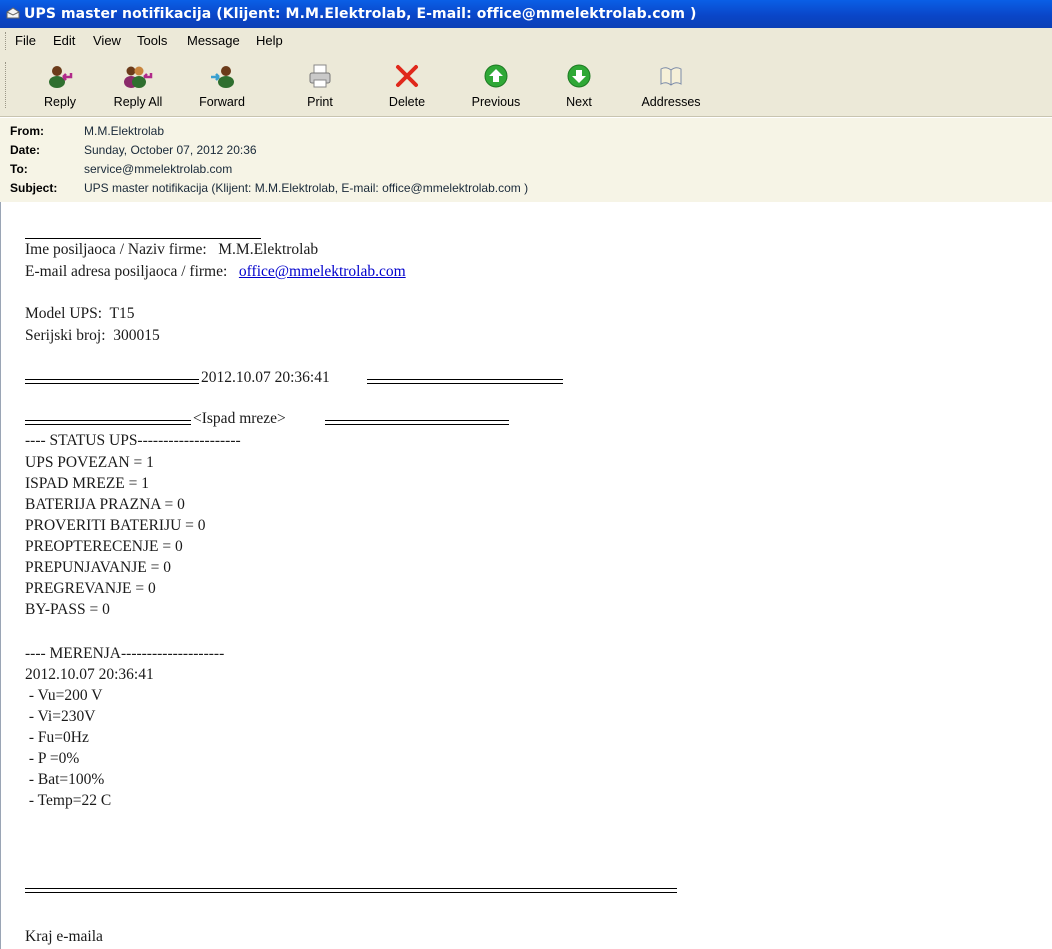 This screenshot has width=1052, height=949. I want to click on next-button: Next, so click(579, 86).